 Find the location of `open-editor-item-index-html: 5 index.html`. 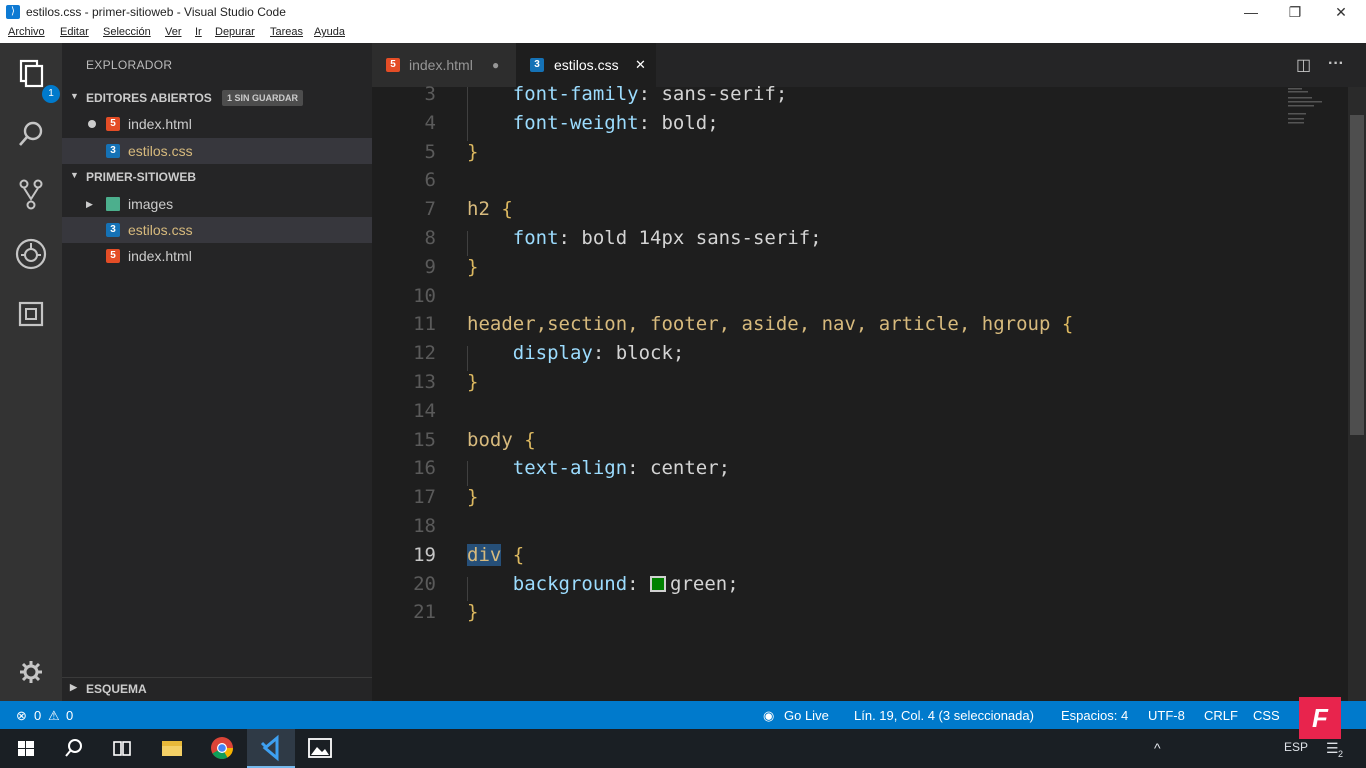

open-editor-item-index-html: 5 index.html is located at coordinates (217, 124).